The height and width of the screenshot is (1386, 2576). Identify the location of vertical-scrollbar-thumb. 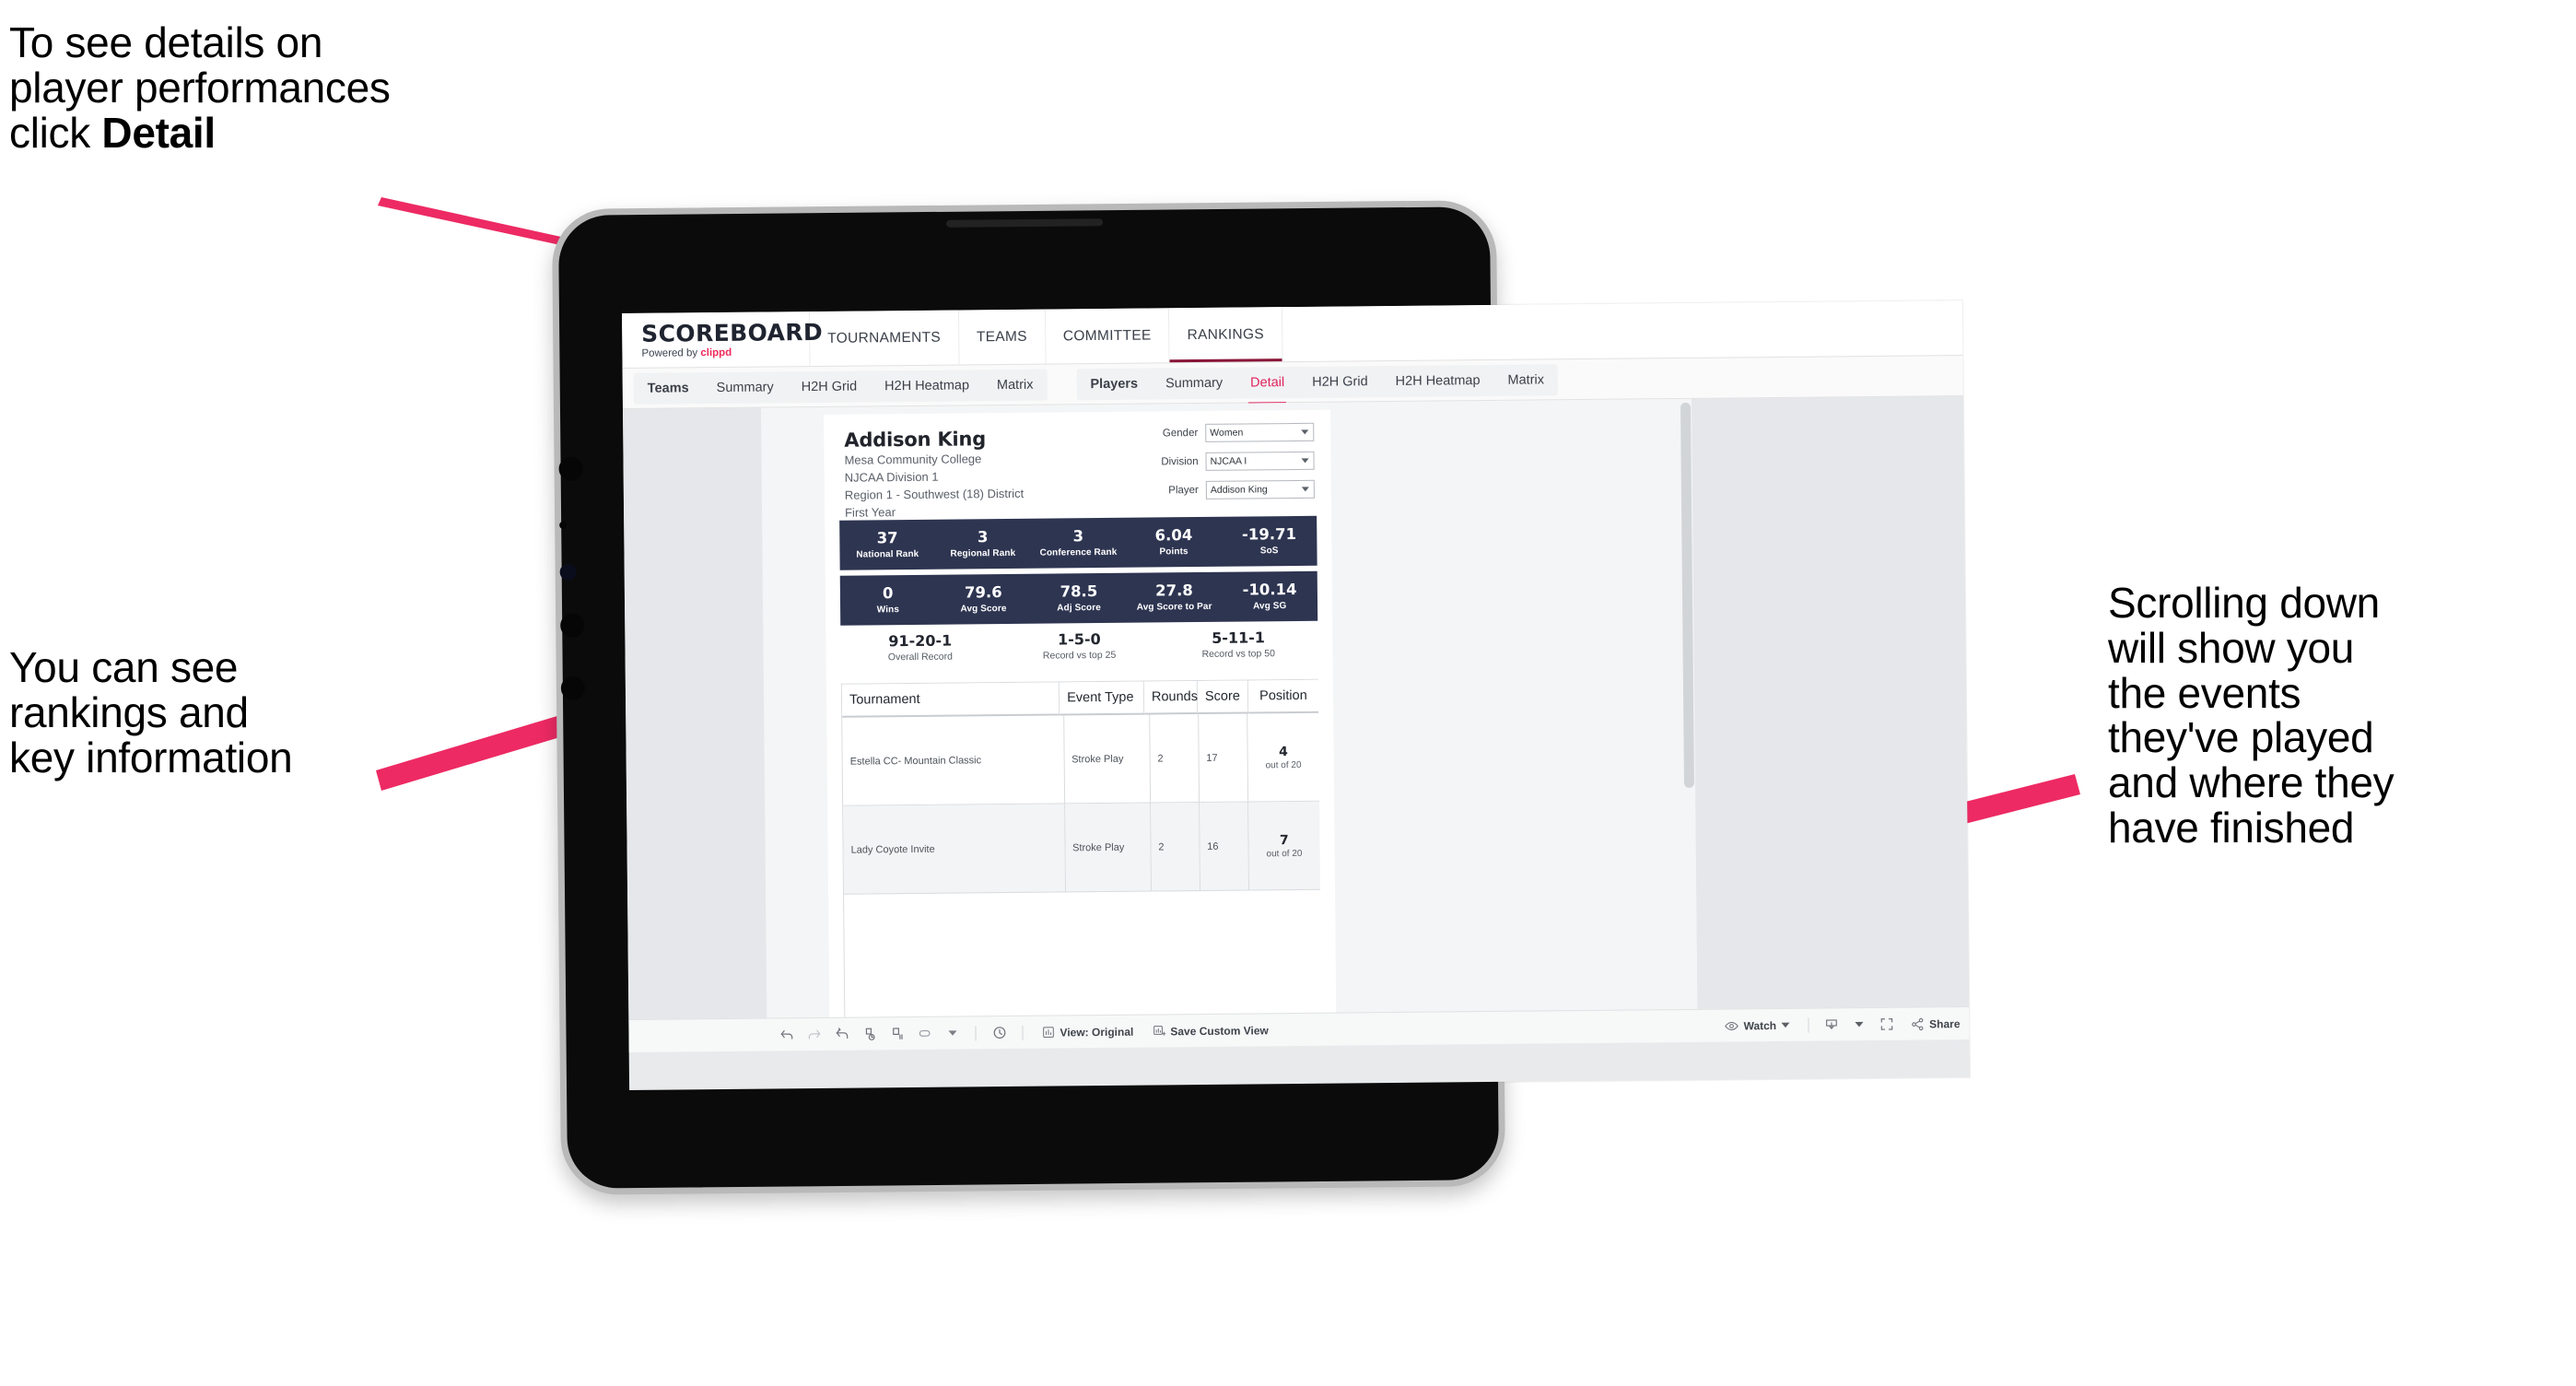
(1687, 595).